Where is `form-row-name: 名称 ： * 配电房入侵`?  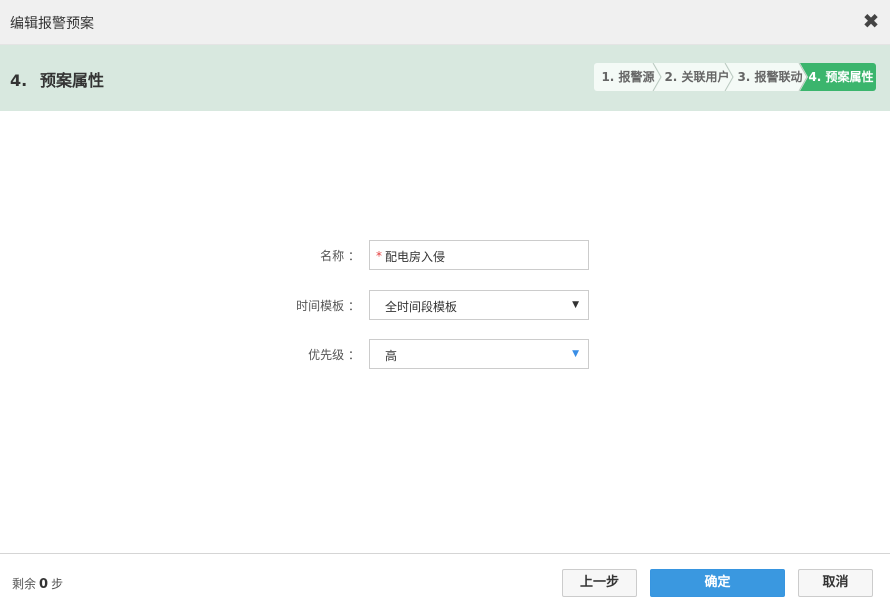
form-row-name: 名称 ： * 配电房入侵 is located at coordinates (445, 255).